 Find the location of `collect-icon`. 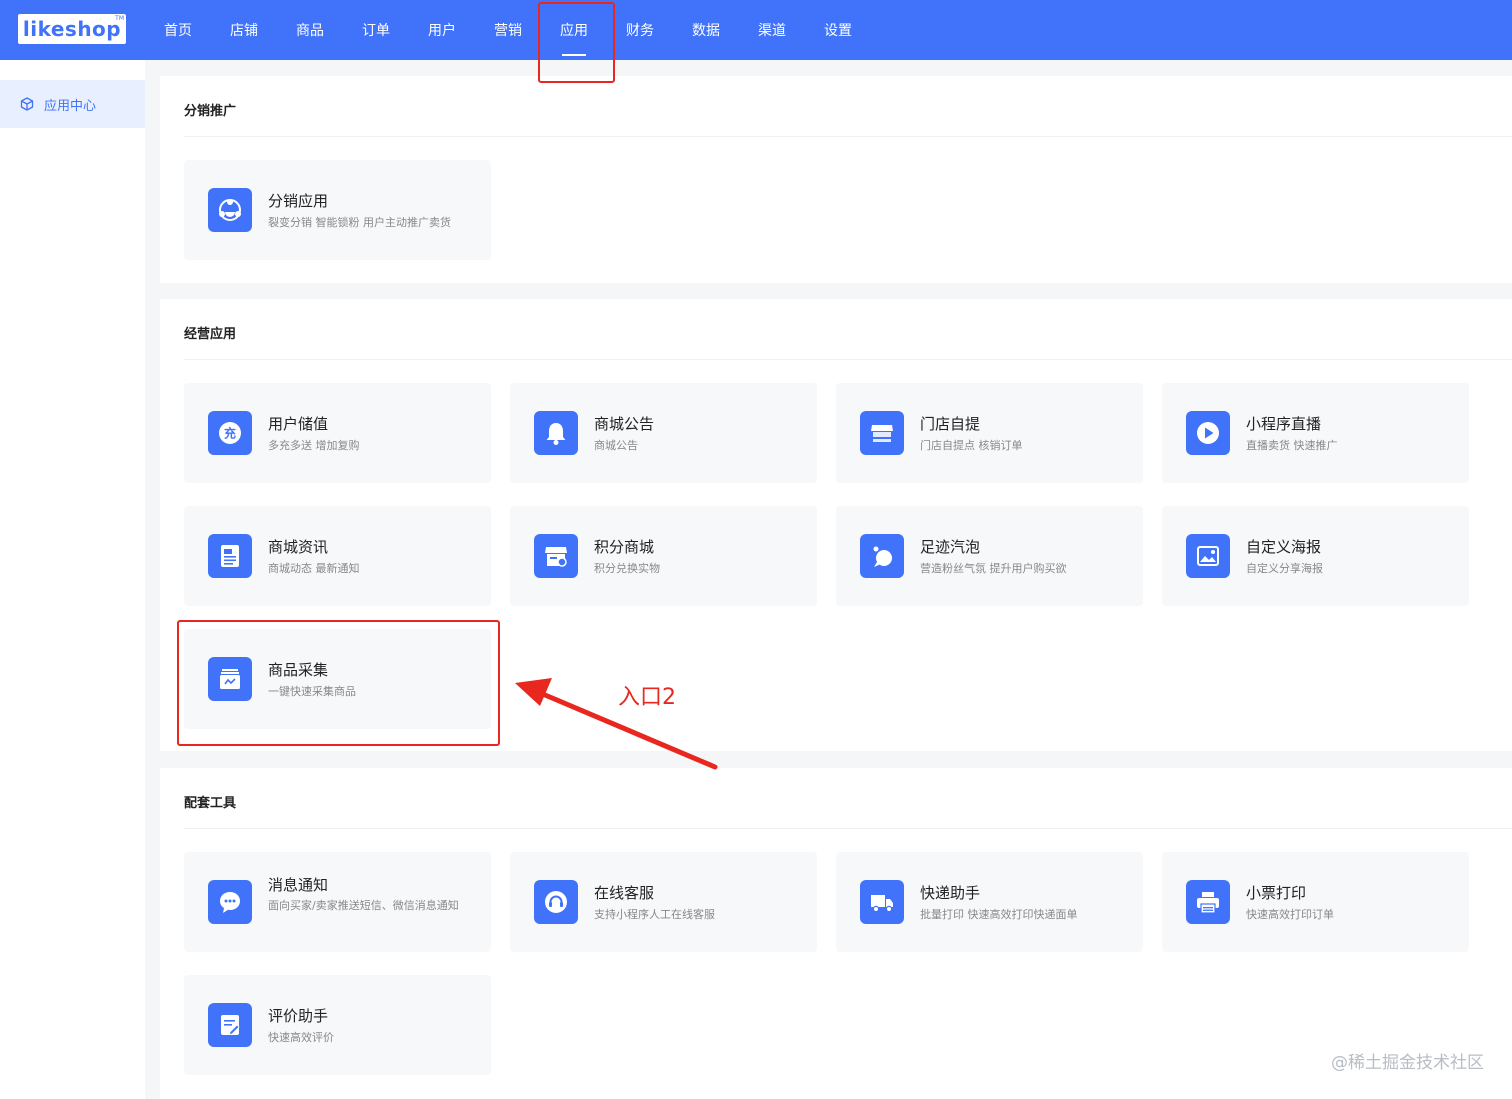

collect-icon is located at coordinates (230, 679).